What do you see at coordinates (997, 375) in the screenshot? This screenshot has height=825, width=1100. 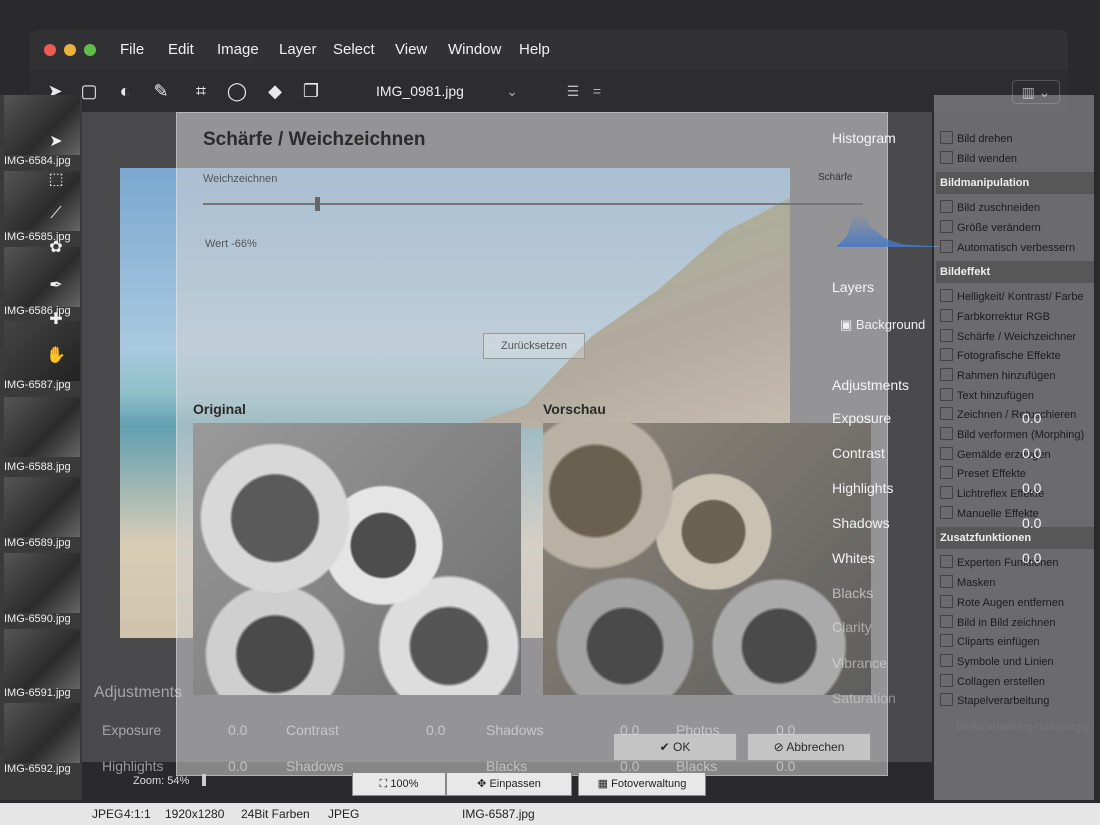 I see `menu-item: Rahmen hinzufügen` at bounding box center [997, 375].